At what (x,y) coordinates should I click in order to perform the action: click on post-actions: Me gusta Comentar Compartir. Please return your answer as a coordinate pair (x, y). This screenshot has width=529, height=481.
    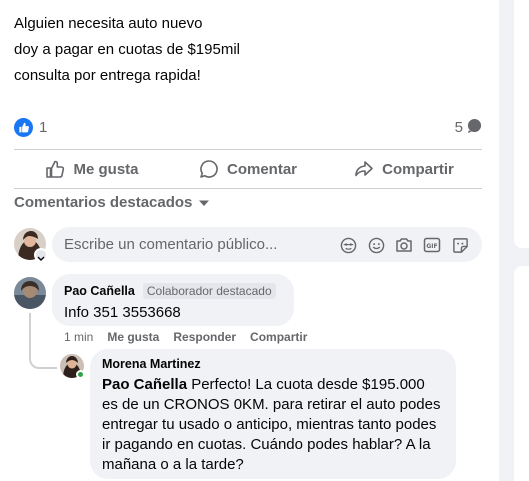
    Looking at the image, I should click on (248, 169).